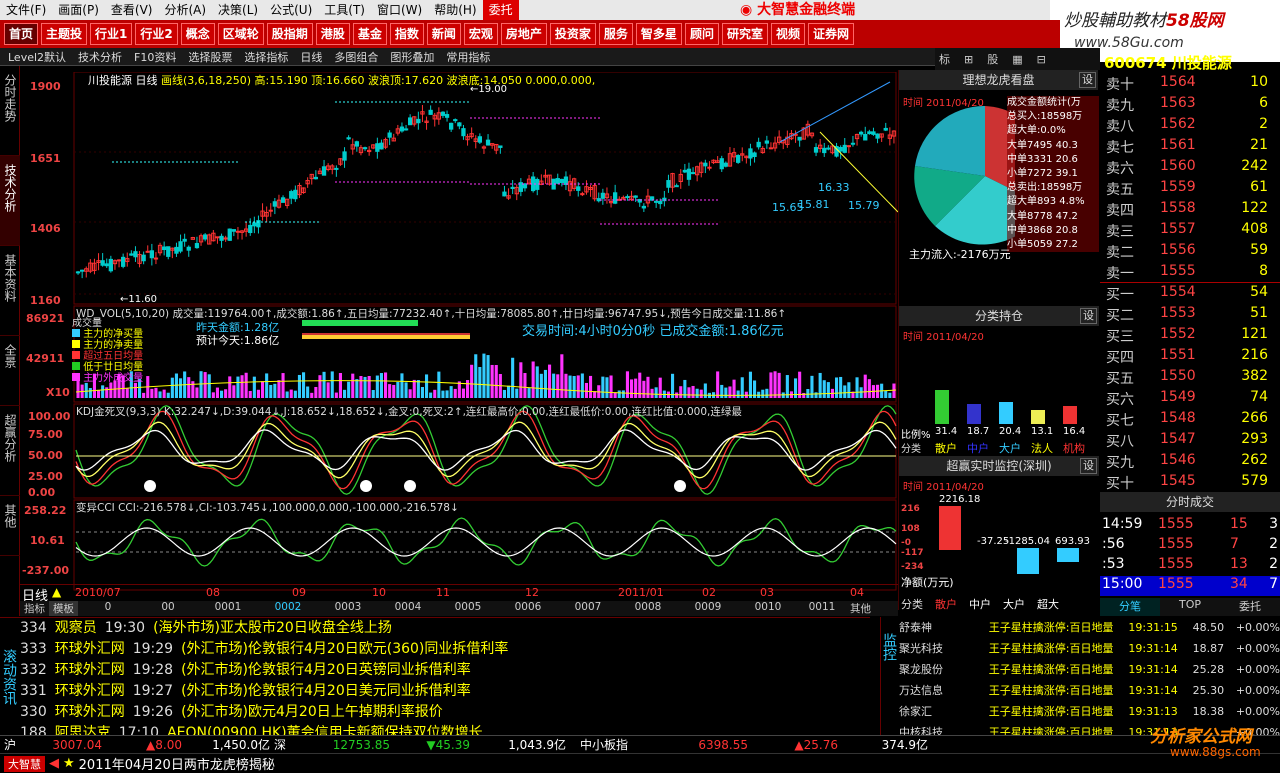 The image size is (1280, 773). I want to click on nav-realestate: 房地产, so click(523, 34).